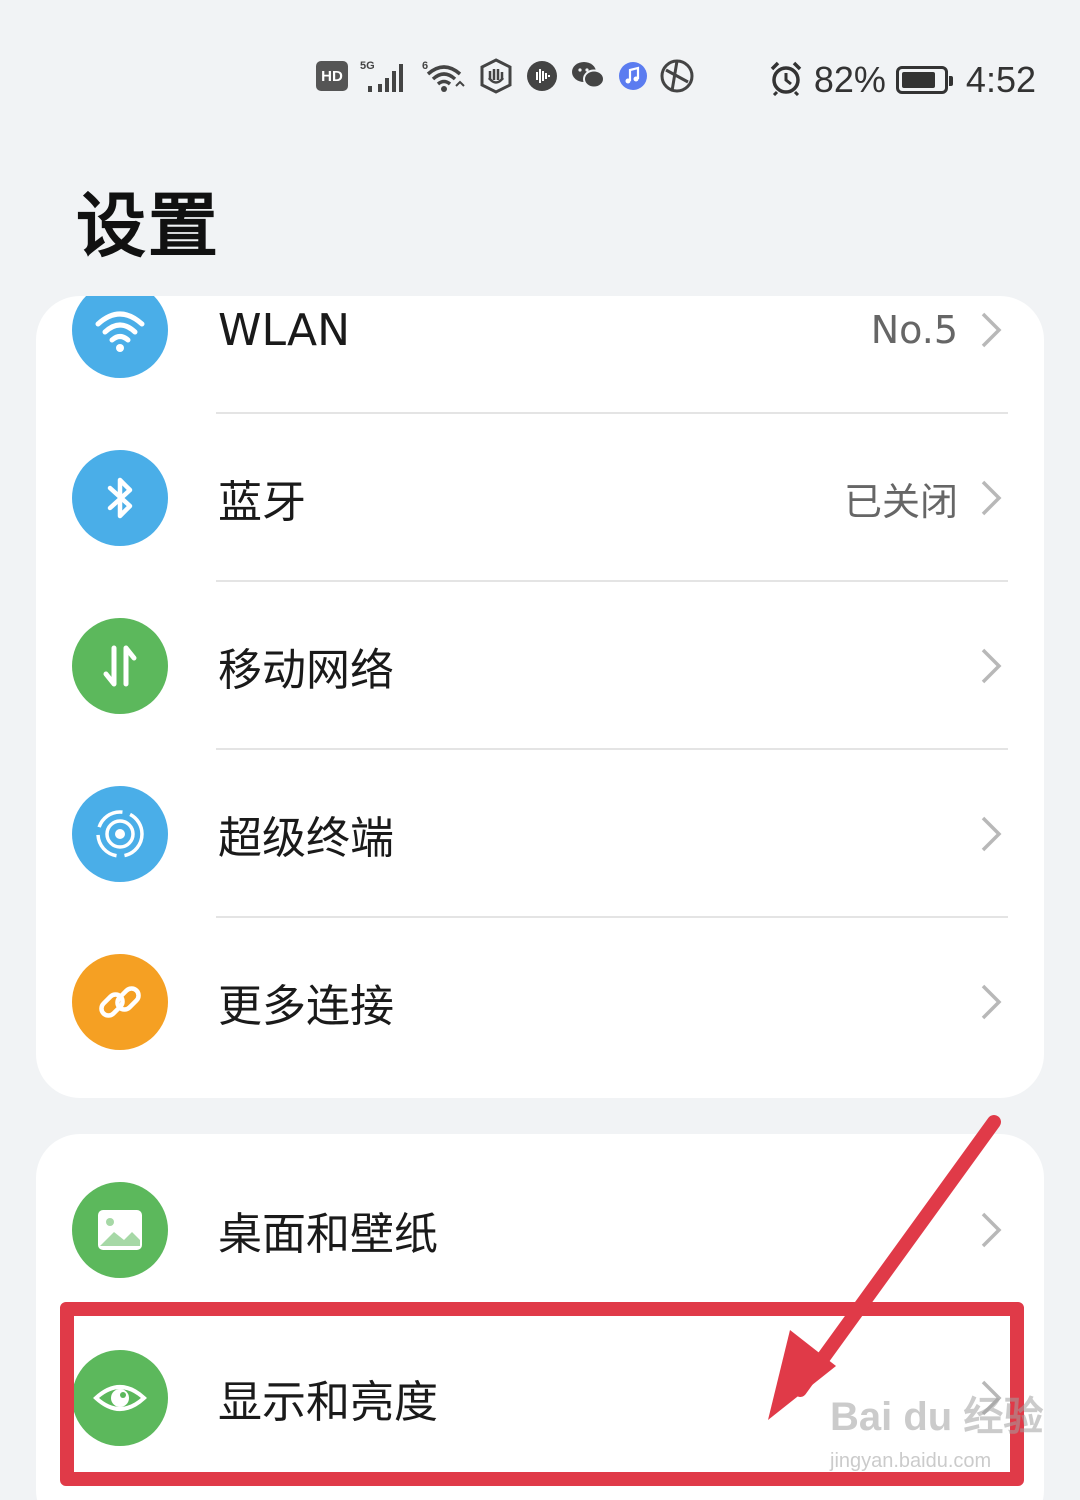  I want to click on settings-item-wlan: WLAN No.5, so click(540, 355).